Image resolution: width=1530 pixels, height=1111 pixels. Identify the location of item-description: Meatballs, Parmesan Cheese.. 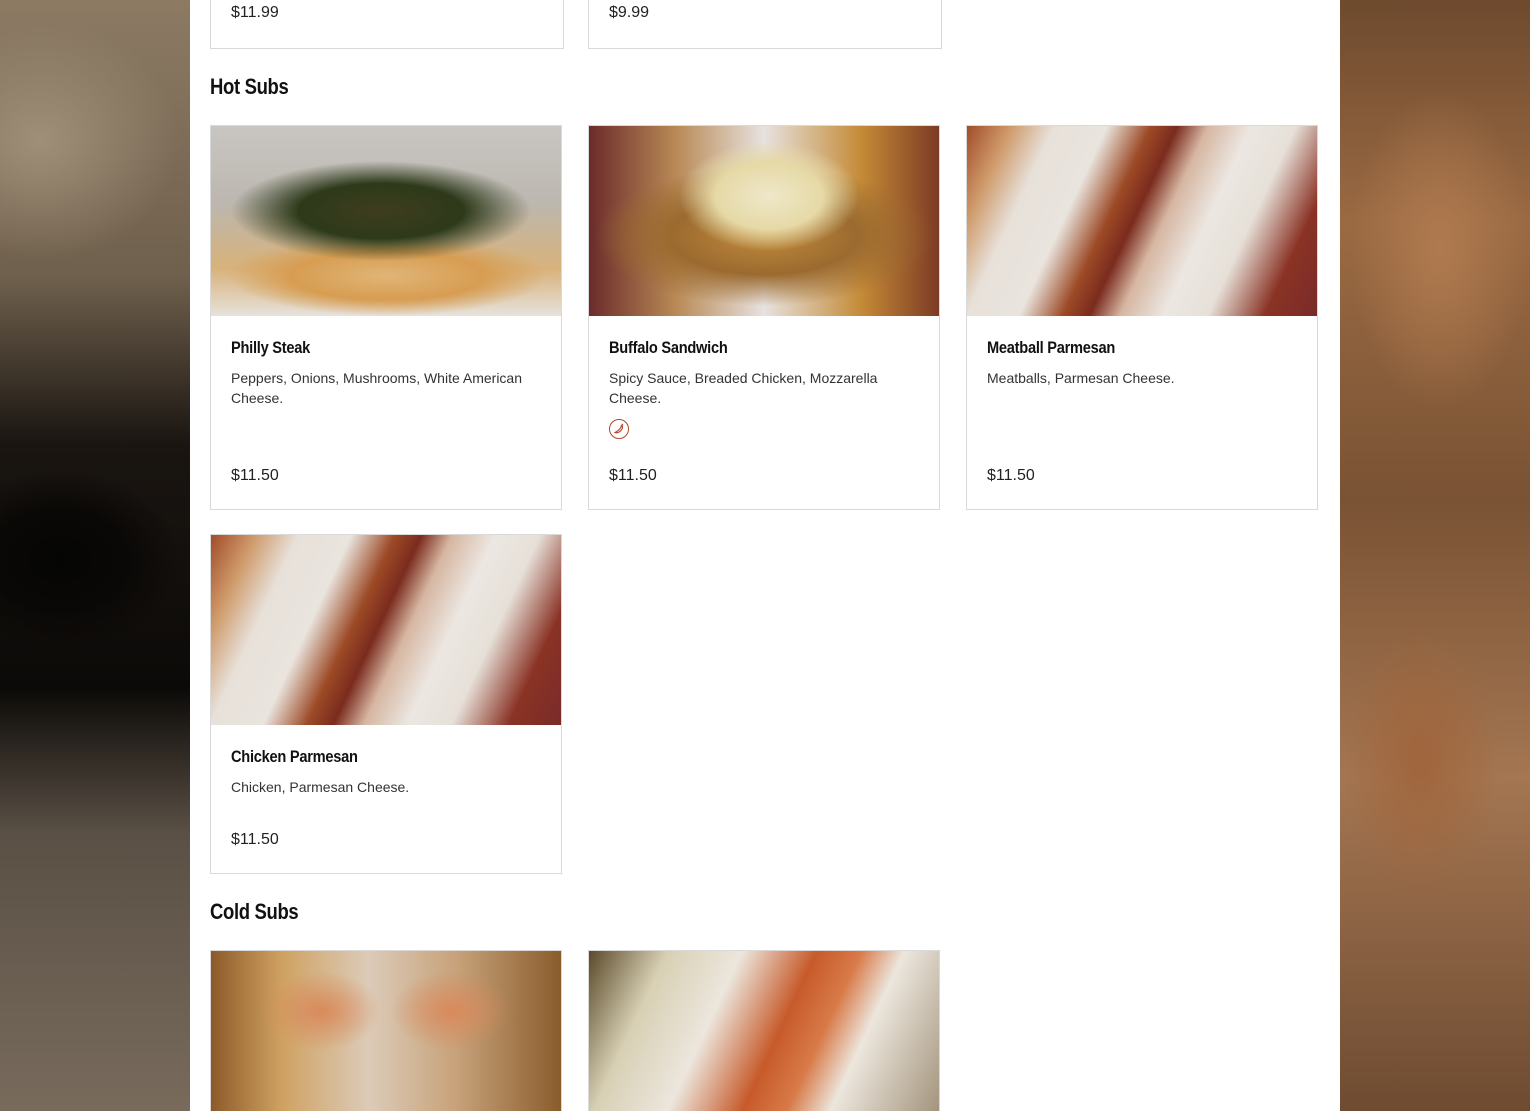
(1081, 378).